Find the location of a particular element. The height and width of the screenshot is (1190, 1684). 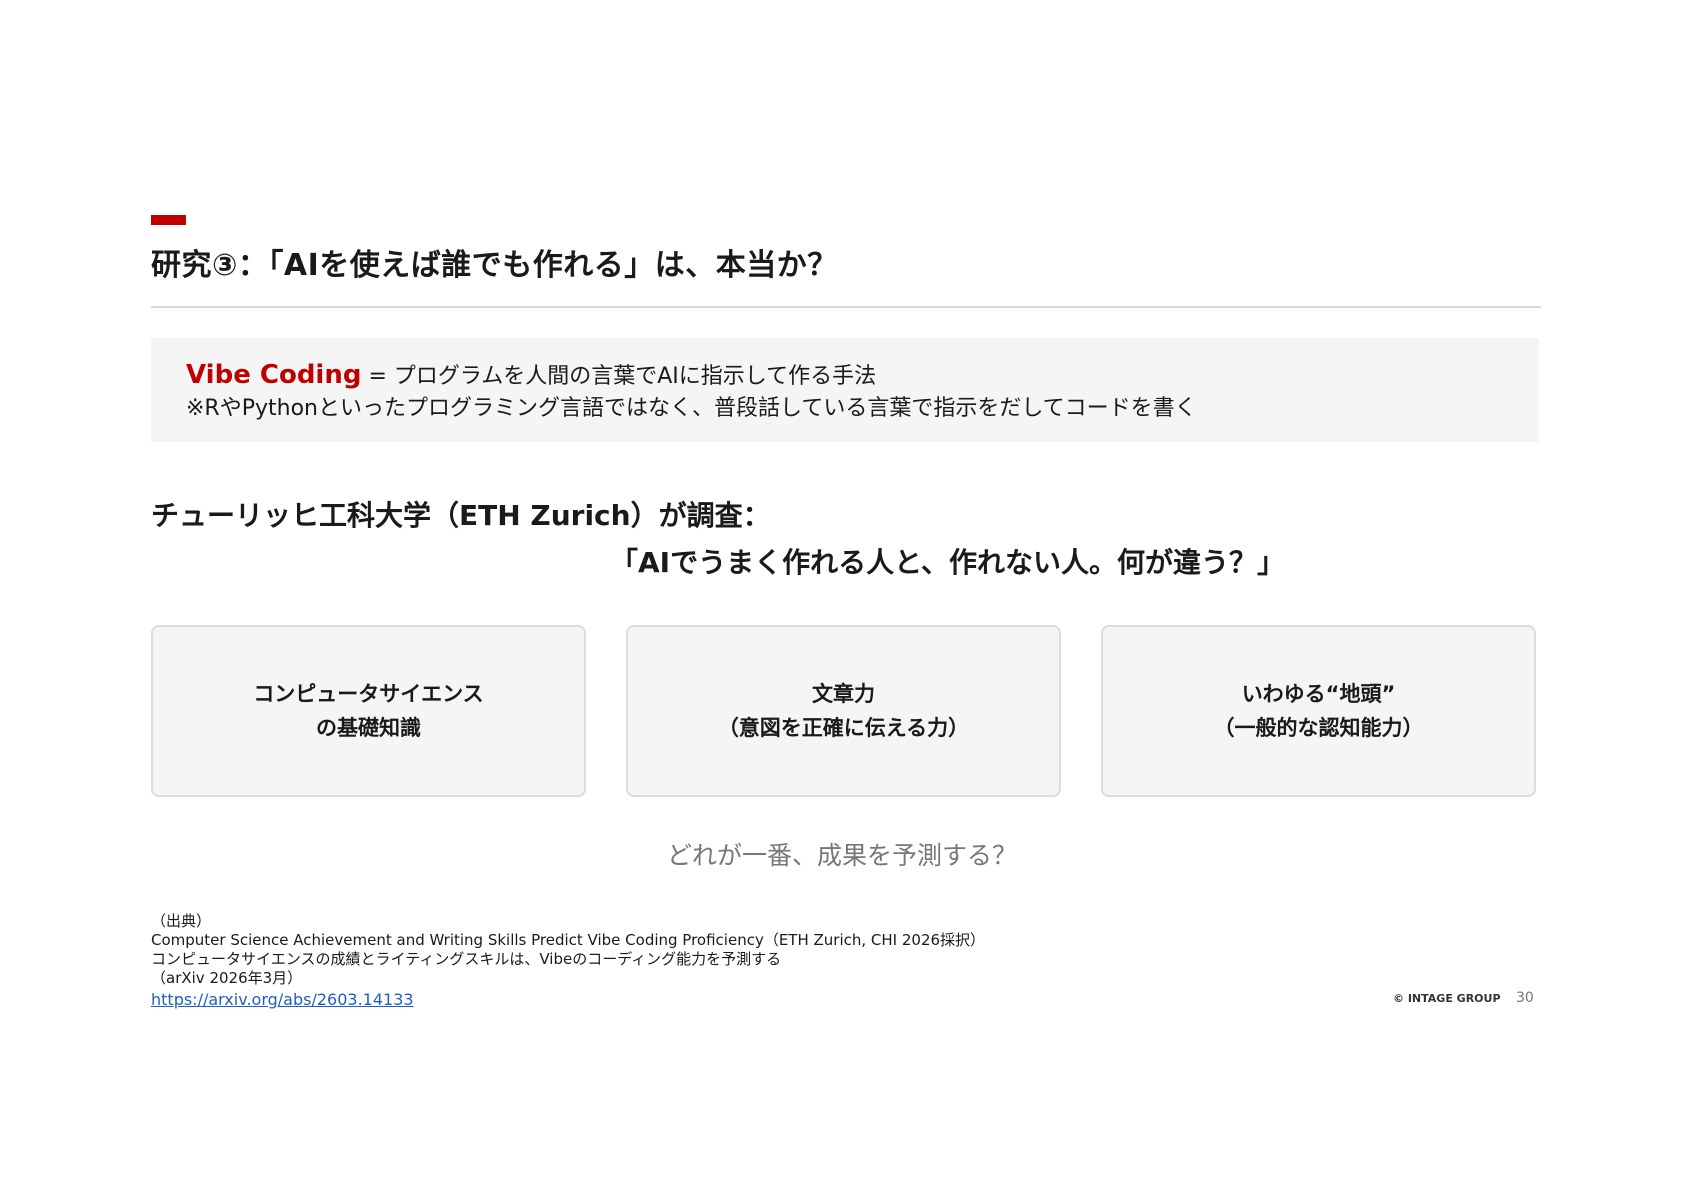

definition-line: Vibe Coding = プログラムを人間の言葉でAIに指示して作る手法 is located at coordinates (531, 374).